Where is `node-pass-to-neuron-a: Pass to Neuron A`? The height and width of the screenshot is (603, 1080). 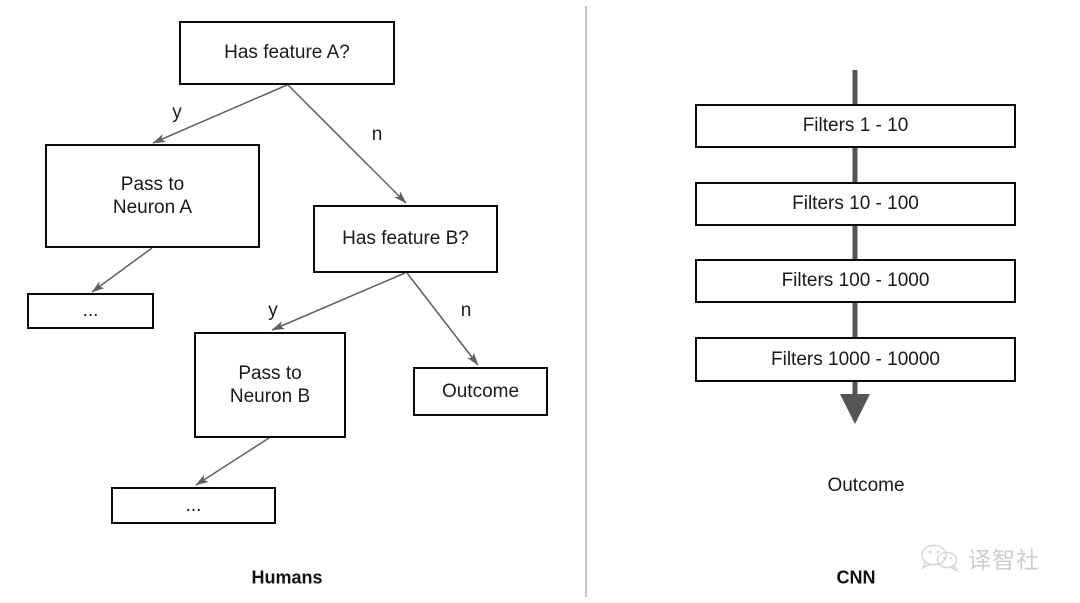
node-pass-to-neuron-a: Pass to Neuron A is located at coordinates (152, 196).